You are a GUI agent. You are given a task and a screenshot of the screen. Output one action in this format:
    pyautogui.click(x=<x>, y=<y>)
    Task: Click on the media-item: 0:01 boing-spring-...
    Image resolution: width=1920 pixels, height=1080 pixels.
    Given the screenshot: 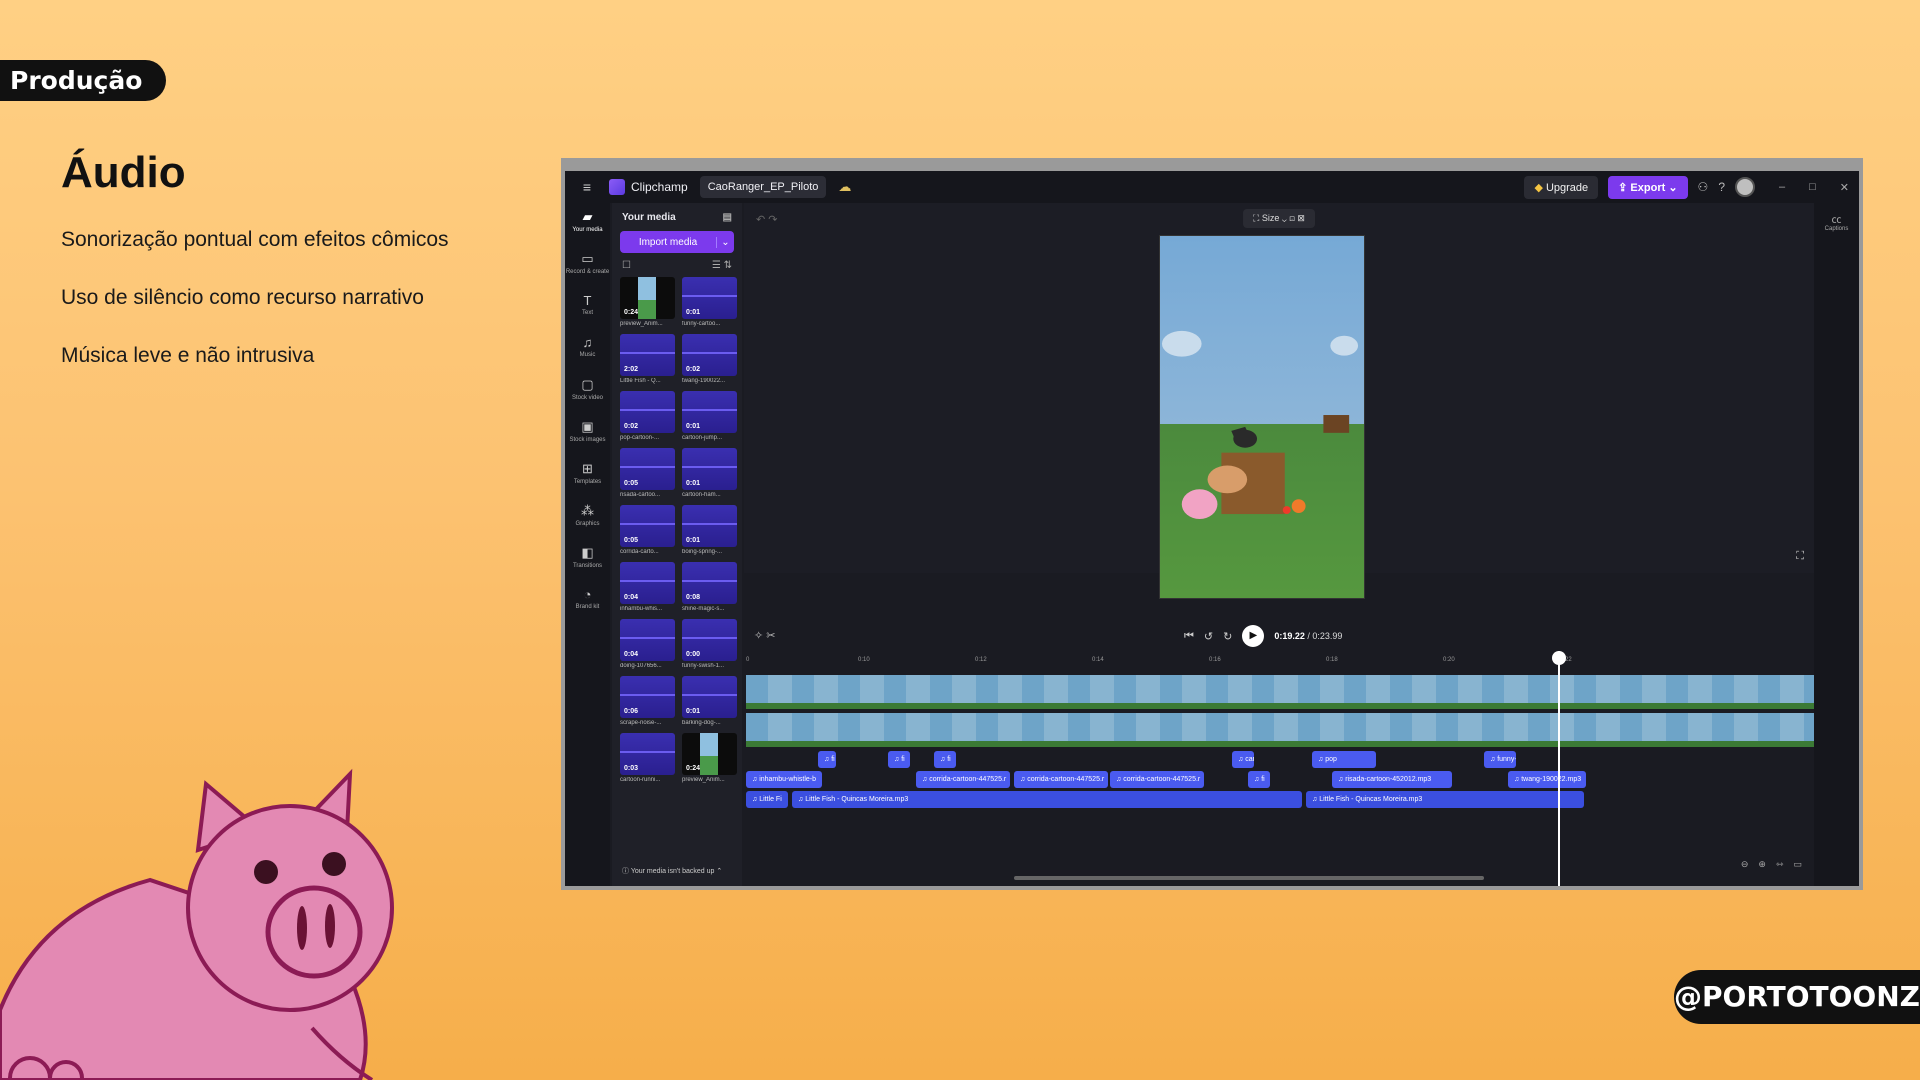 What is the action you would take?
    pyautogui.click(x=709, y=530)
    